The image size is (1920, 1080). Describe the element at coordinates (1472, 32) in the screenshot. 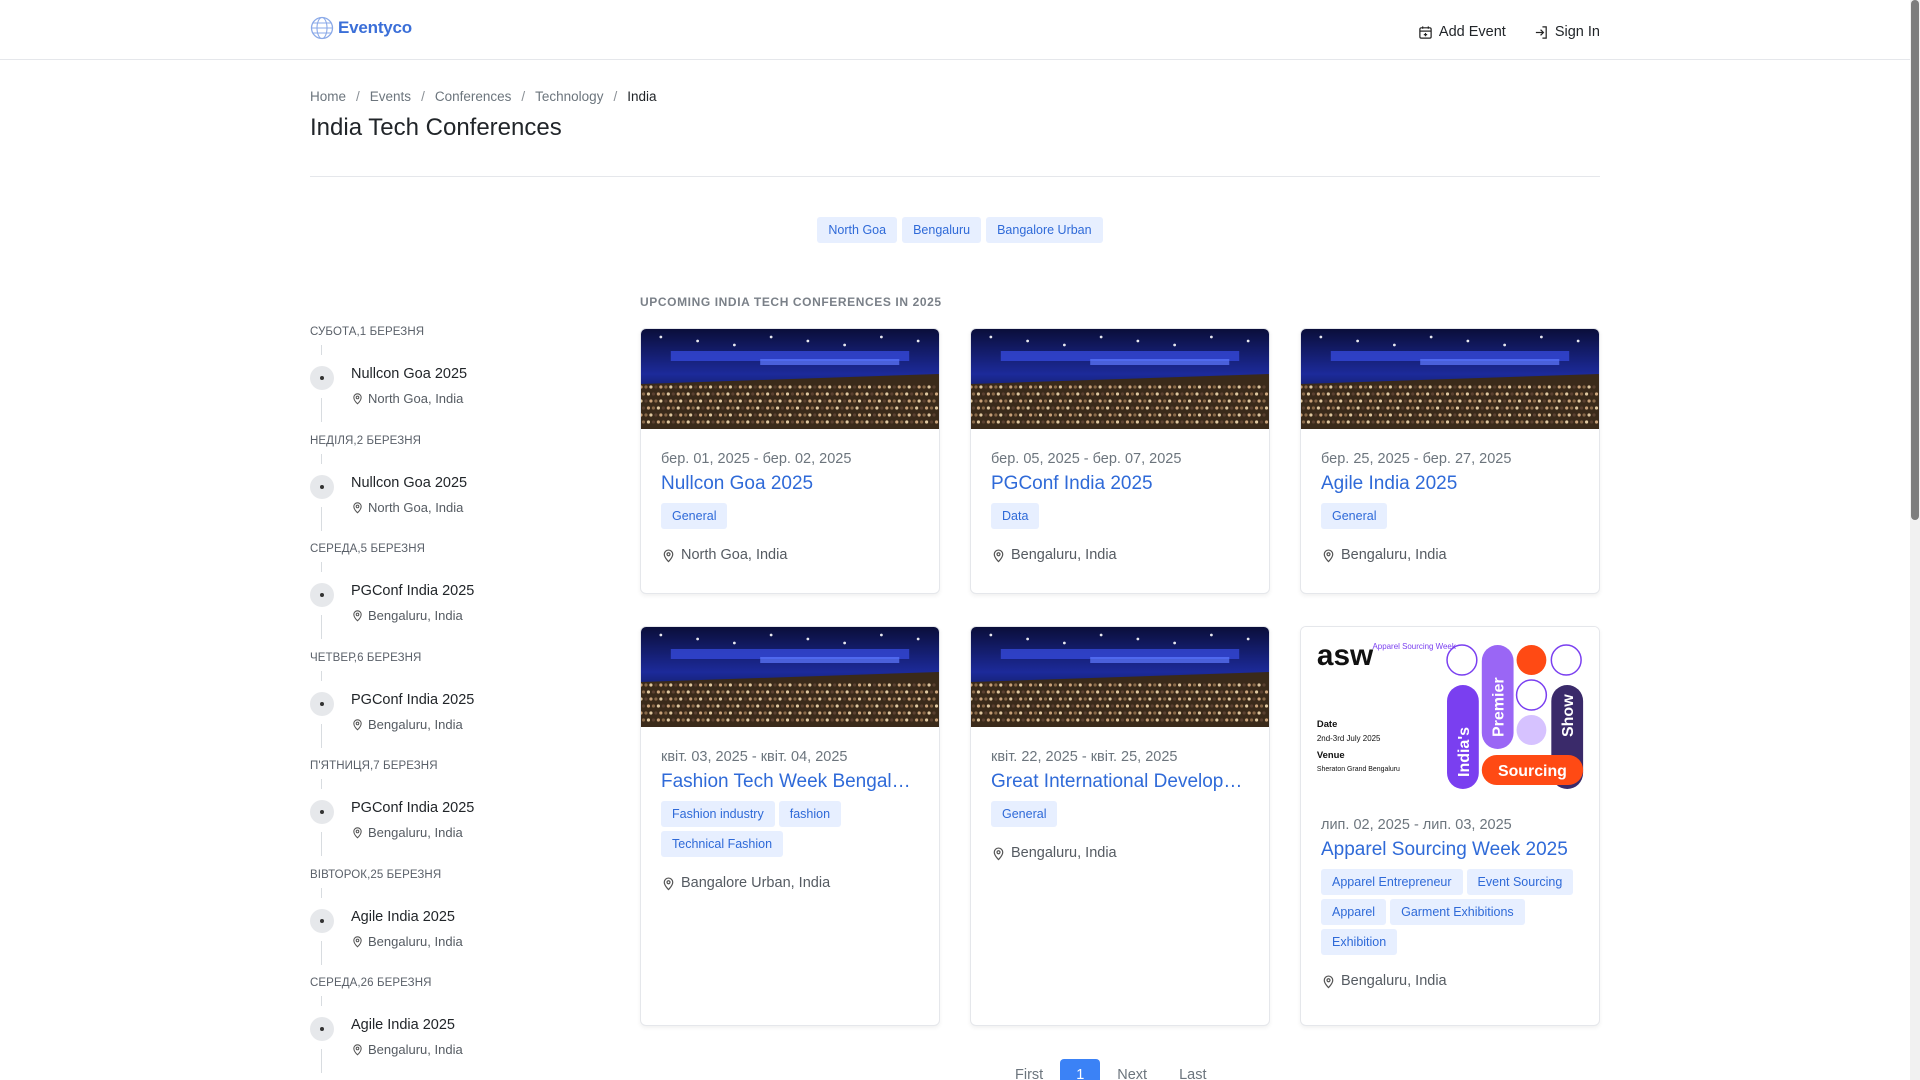

I see `add-event-label: Add Event` at that location.